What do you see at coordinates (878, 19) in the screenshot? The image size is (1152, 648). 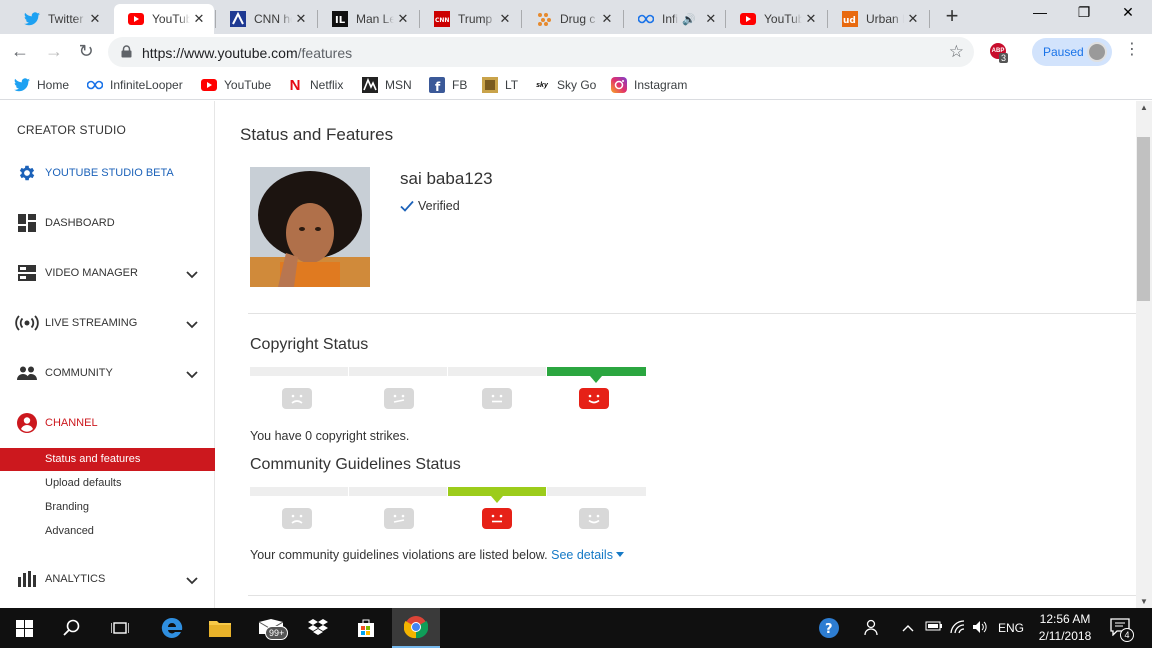 I see `tab-urban-dictionary: ud Urban Dictionary ✕` at bounding box center [878, 19].